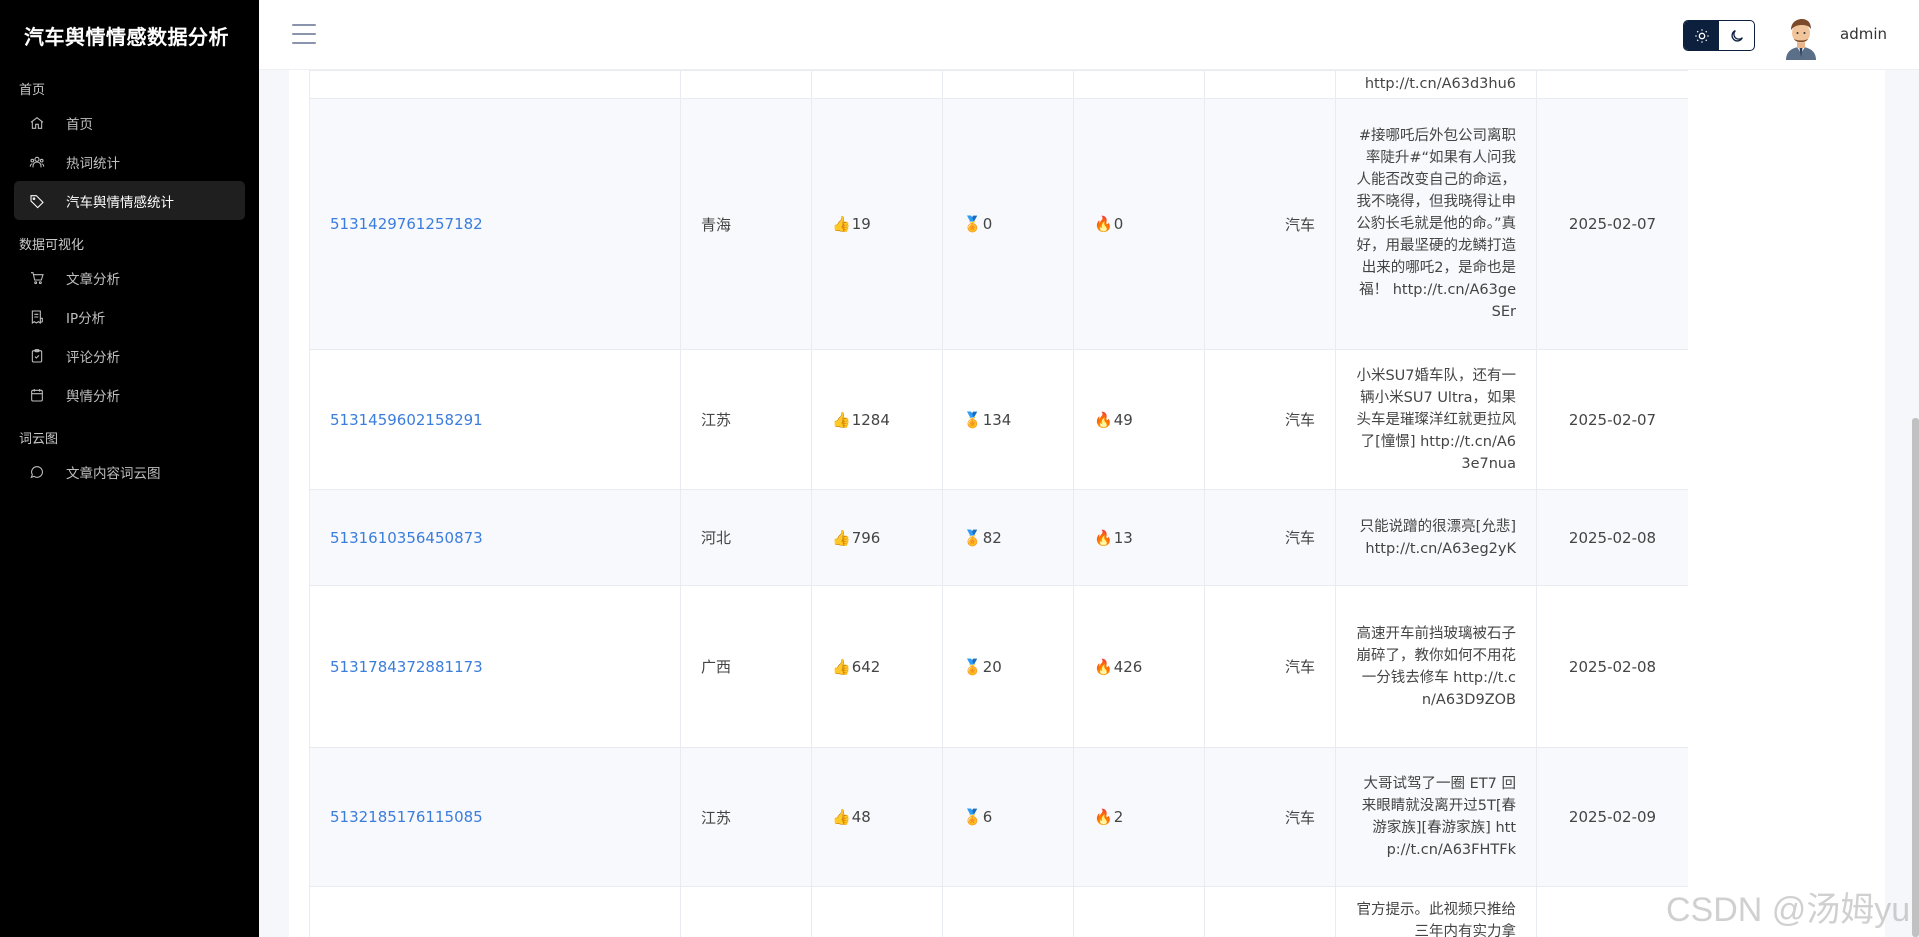 The image size is (1919, 937). Describe the element at coordinates (129, 316) in the screenshot. I see `sidebar-item-ip-analysis: IP分析` at that location.